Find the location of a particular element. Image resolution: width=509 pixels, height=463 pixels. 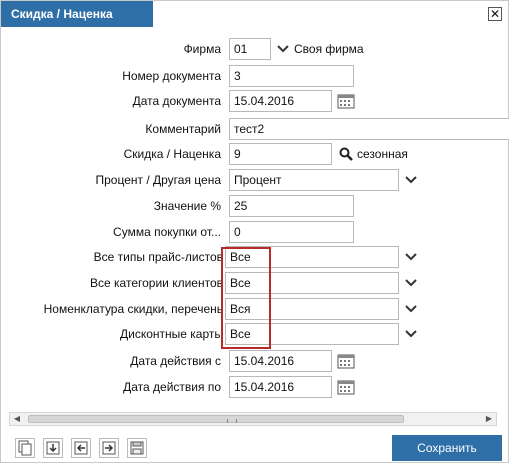

discount-cards-select: Все is located at coordinates (312, 334).